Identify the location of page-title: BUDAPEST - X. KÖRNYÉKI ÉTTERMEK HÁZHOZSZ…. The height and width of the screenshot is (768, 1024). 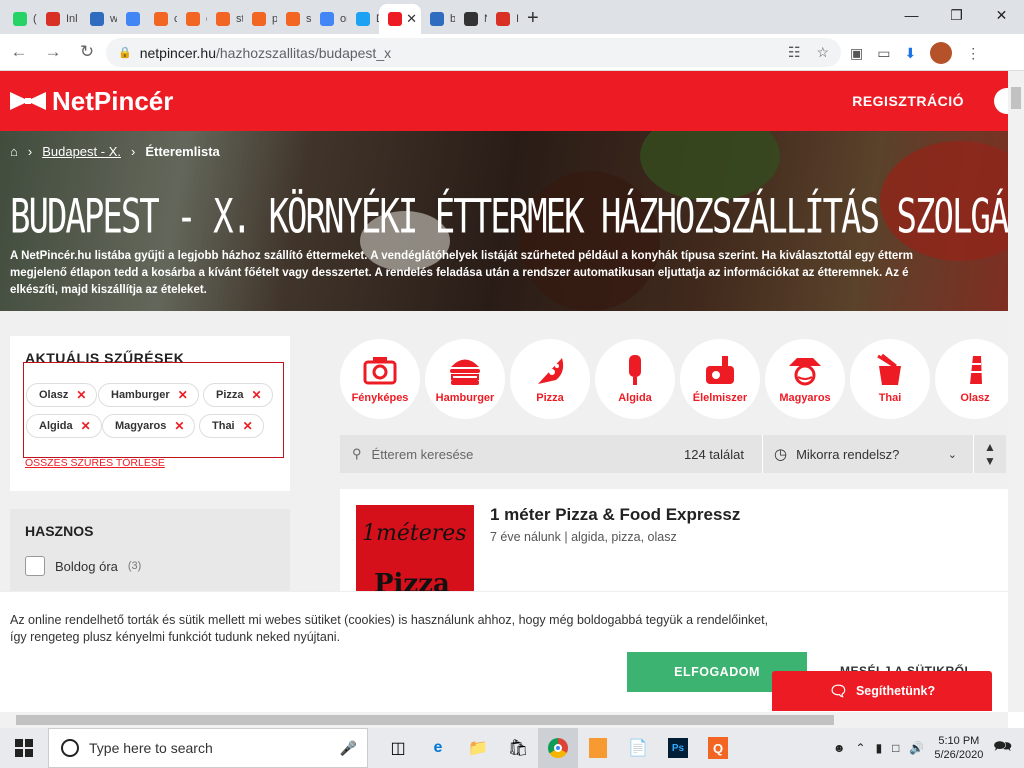
(509, 217).